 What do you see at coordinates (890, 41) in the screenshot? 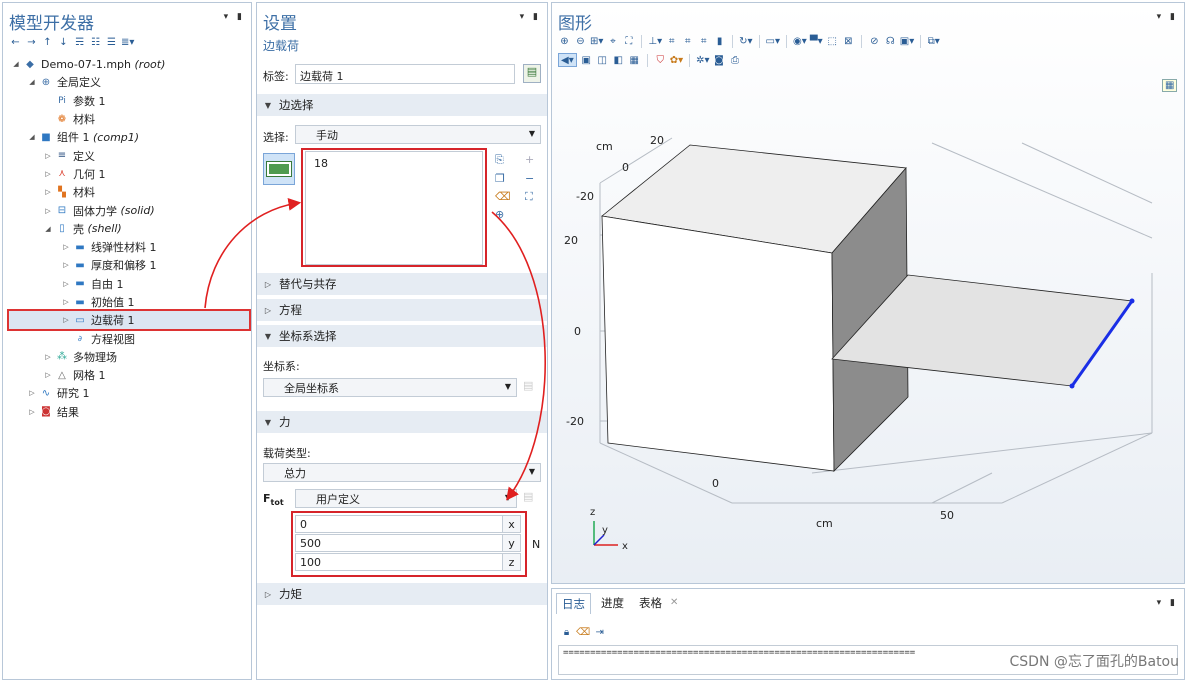
I see `lights-icon: ☊` at bounding box center [890, 41].